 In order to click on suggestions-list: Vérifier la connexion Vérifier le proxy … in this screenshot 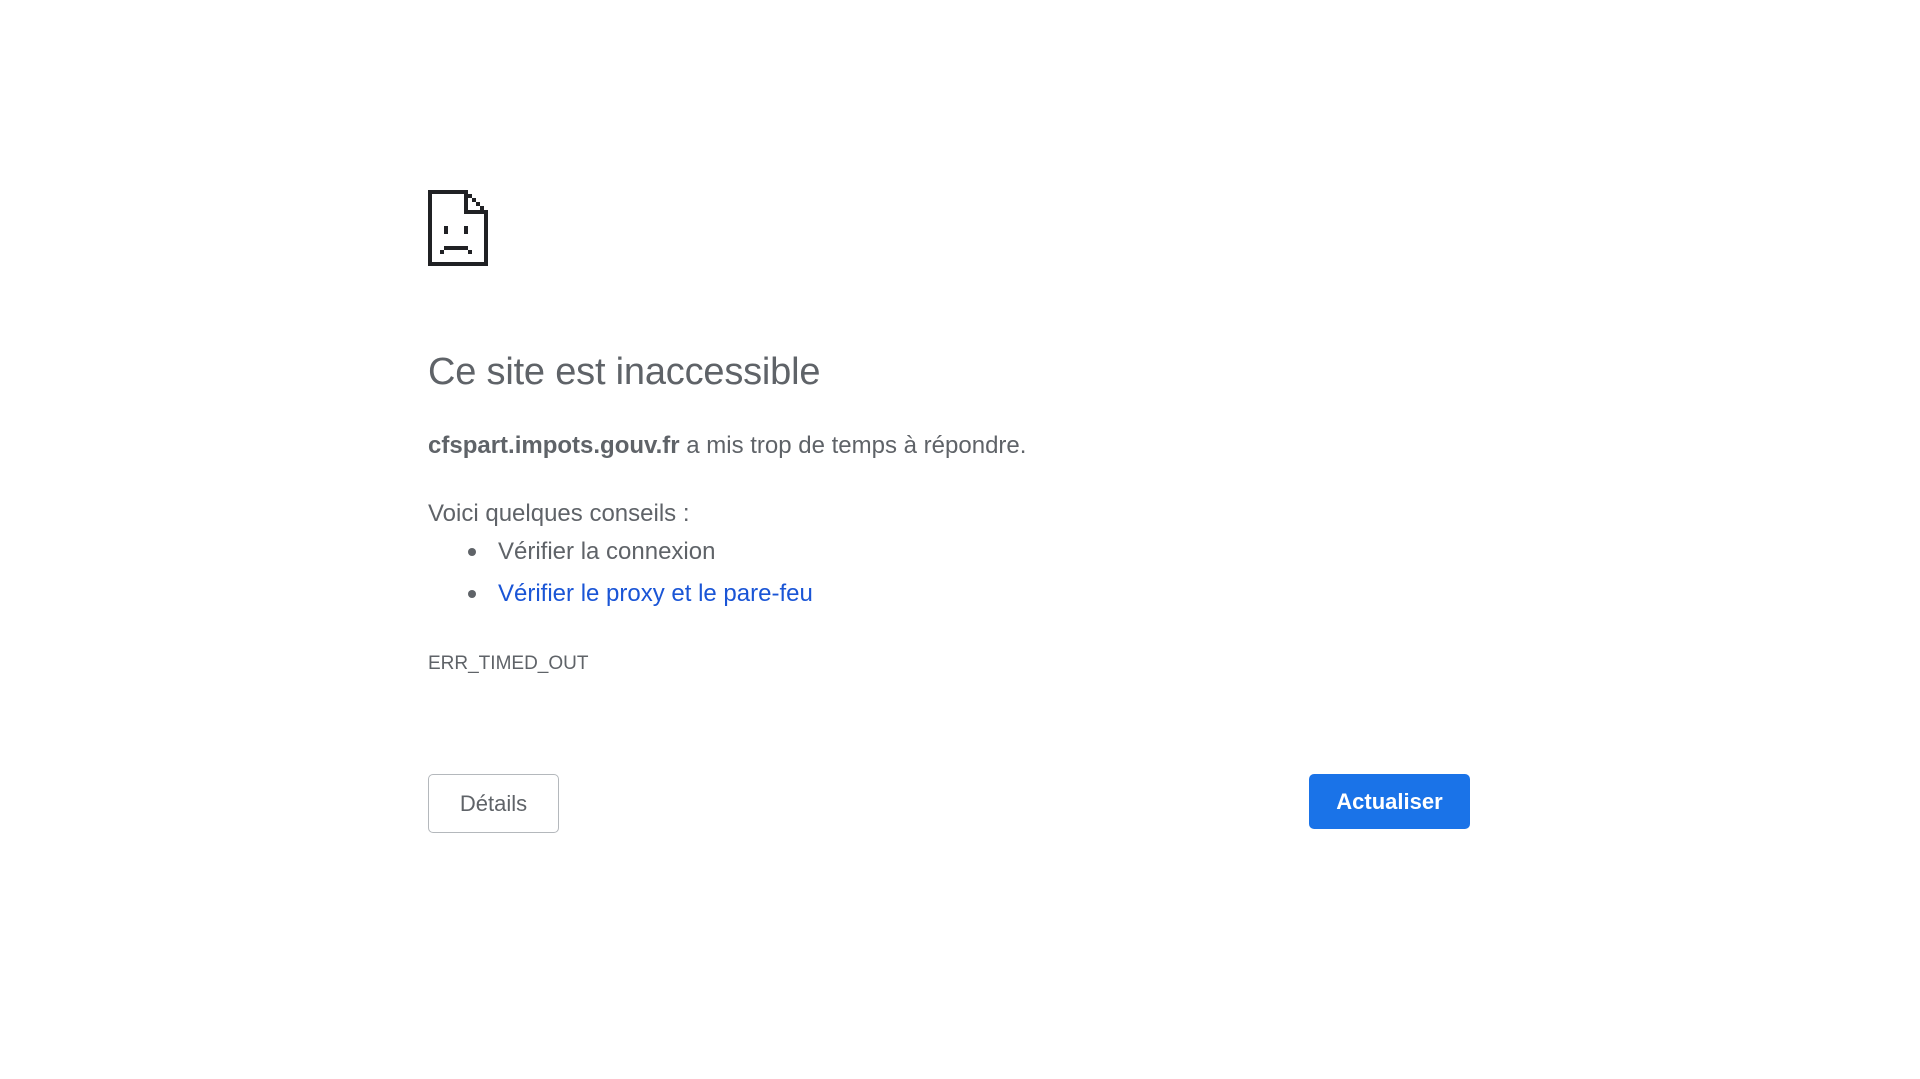, I will do `click(620, 578)`.